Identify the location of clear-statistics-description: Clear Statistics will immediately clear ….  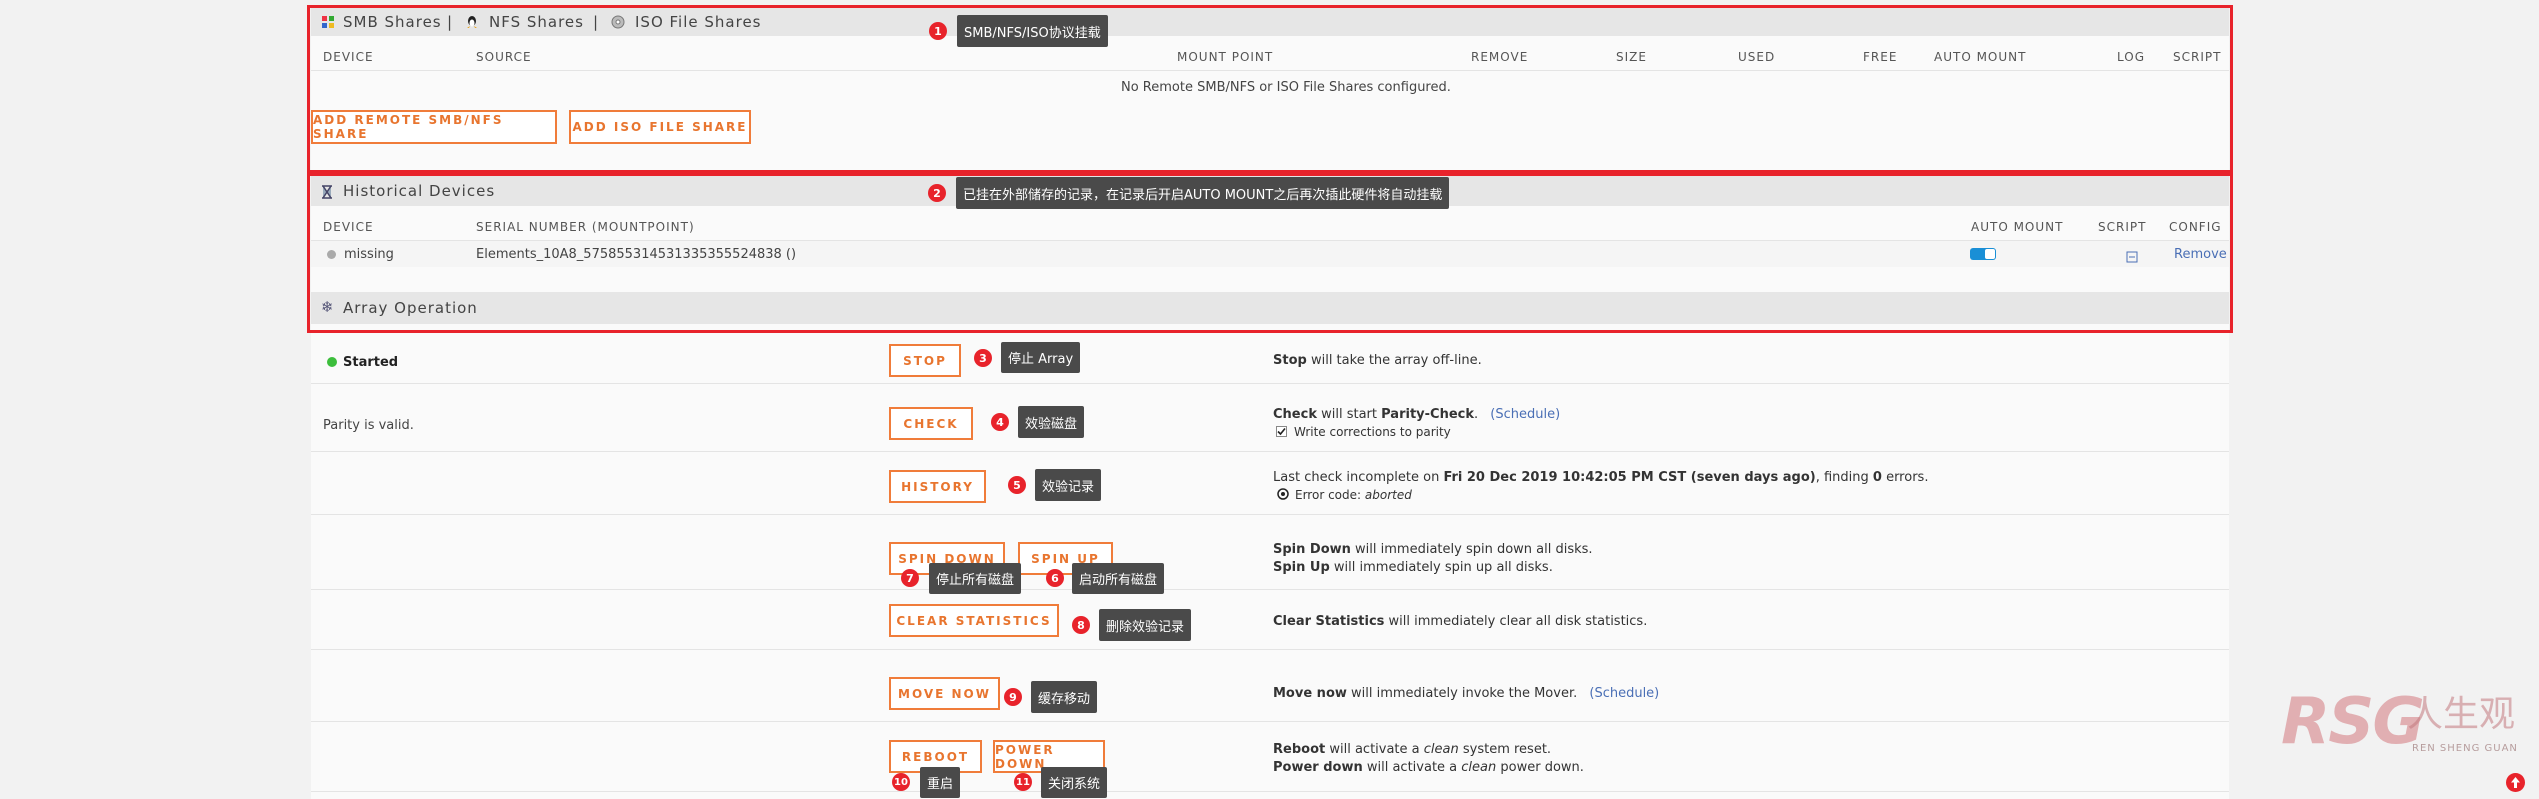
(1460, 621).